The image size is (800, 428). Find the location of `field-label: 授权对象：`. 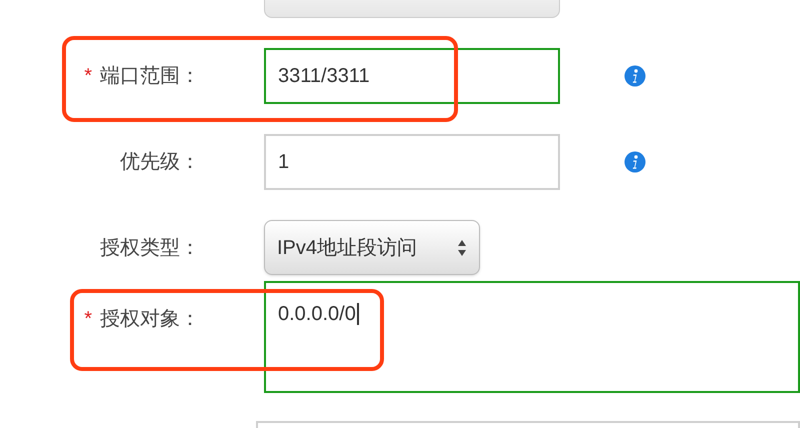

field-label: 授权对象： is located at coordinates (150, 319).